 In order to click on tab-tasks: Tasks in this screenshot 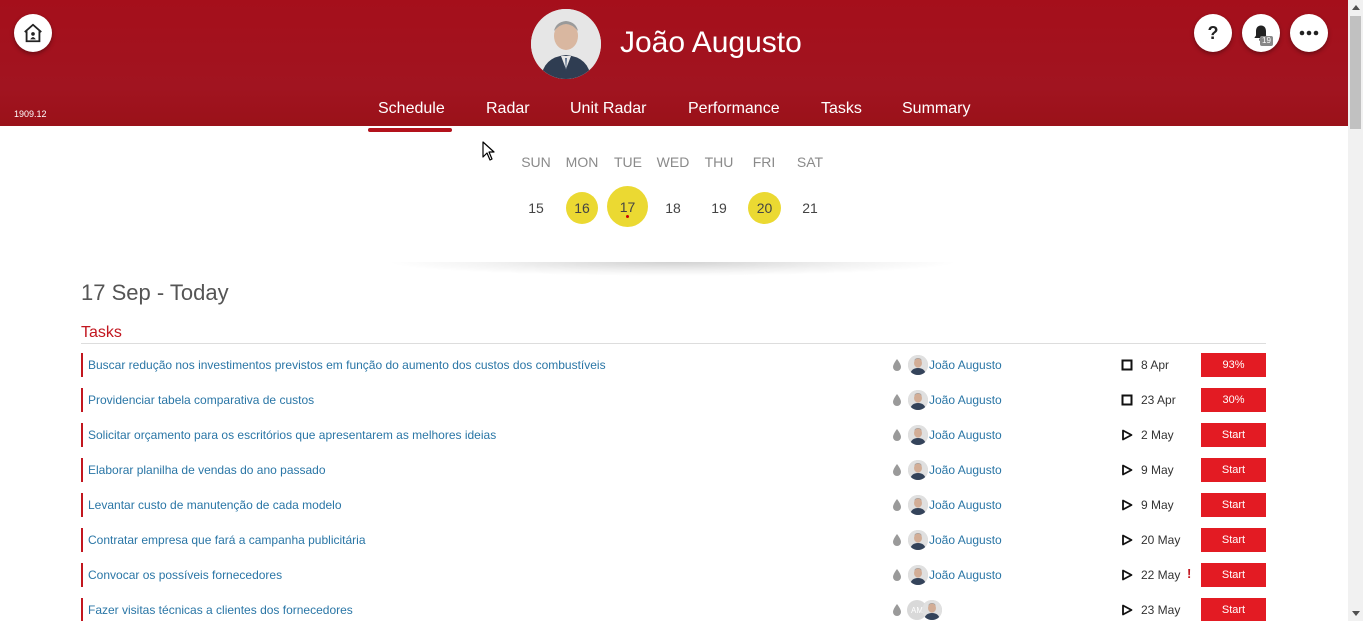, I will do `click(841, 109)`.